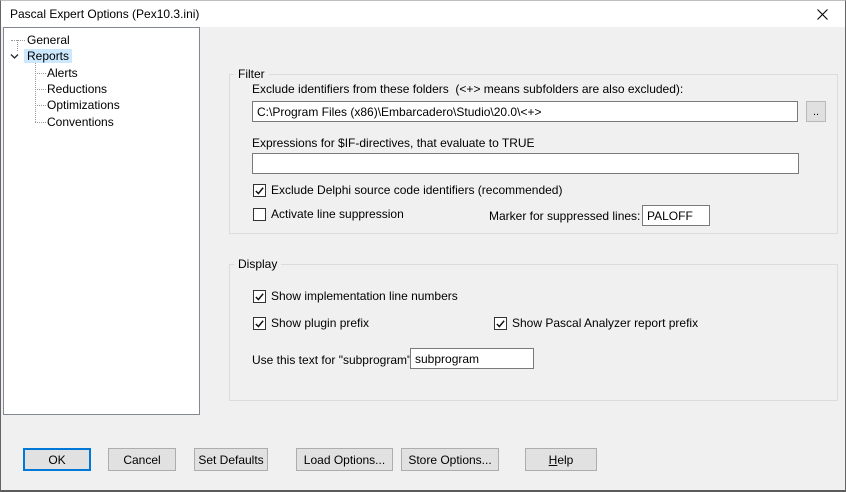 The width and height of the screenshot is (846, 492). I want to click on tree-item-label: Alerts, so click(62, 73).